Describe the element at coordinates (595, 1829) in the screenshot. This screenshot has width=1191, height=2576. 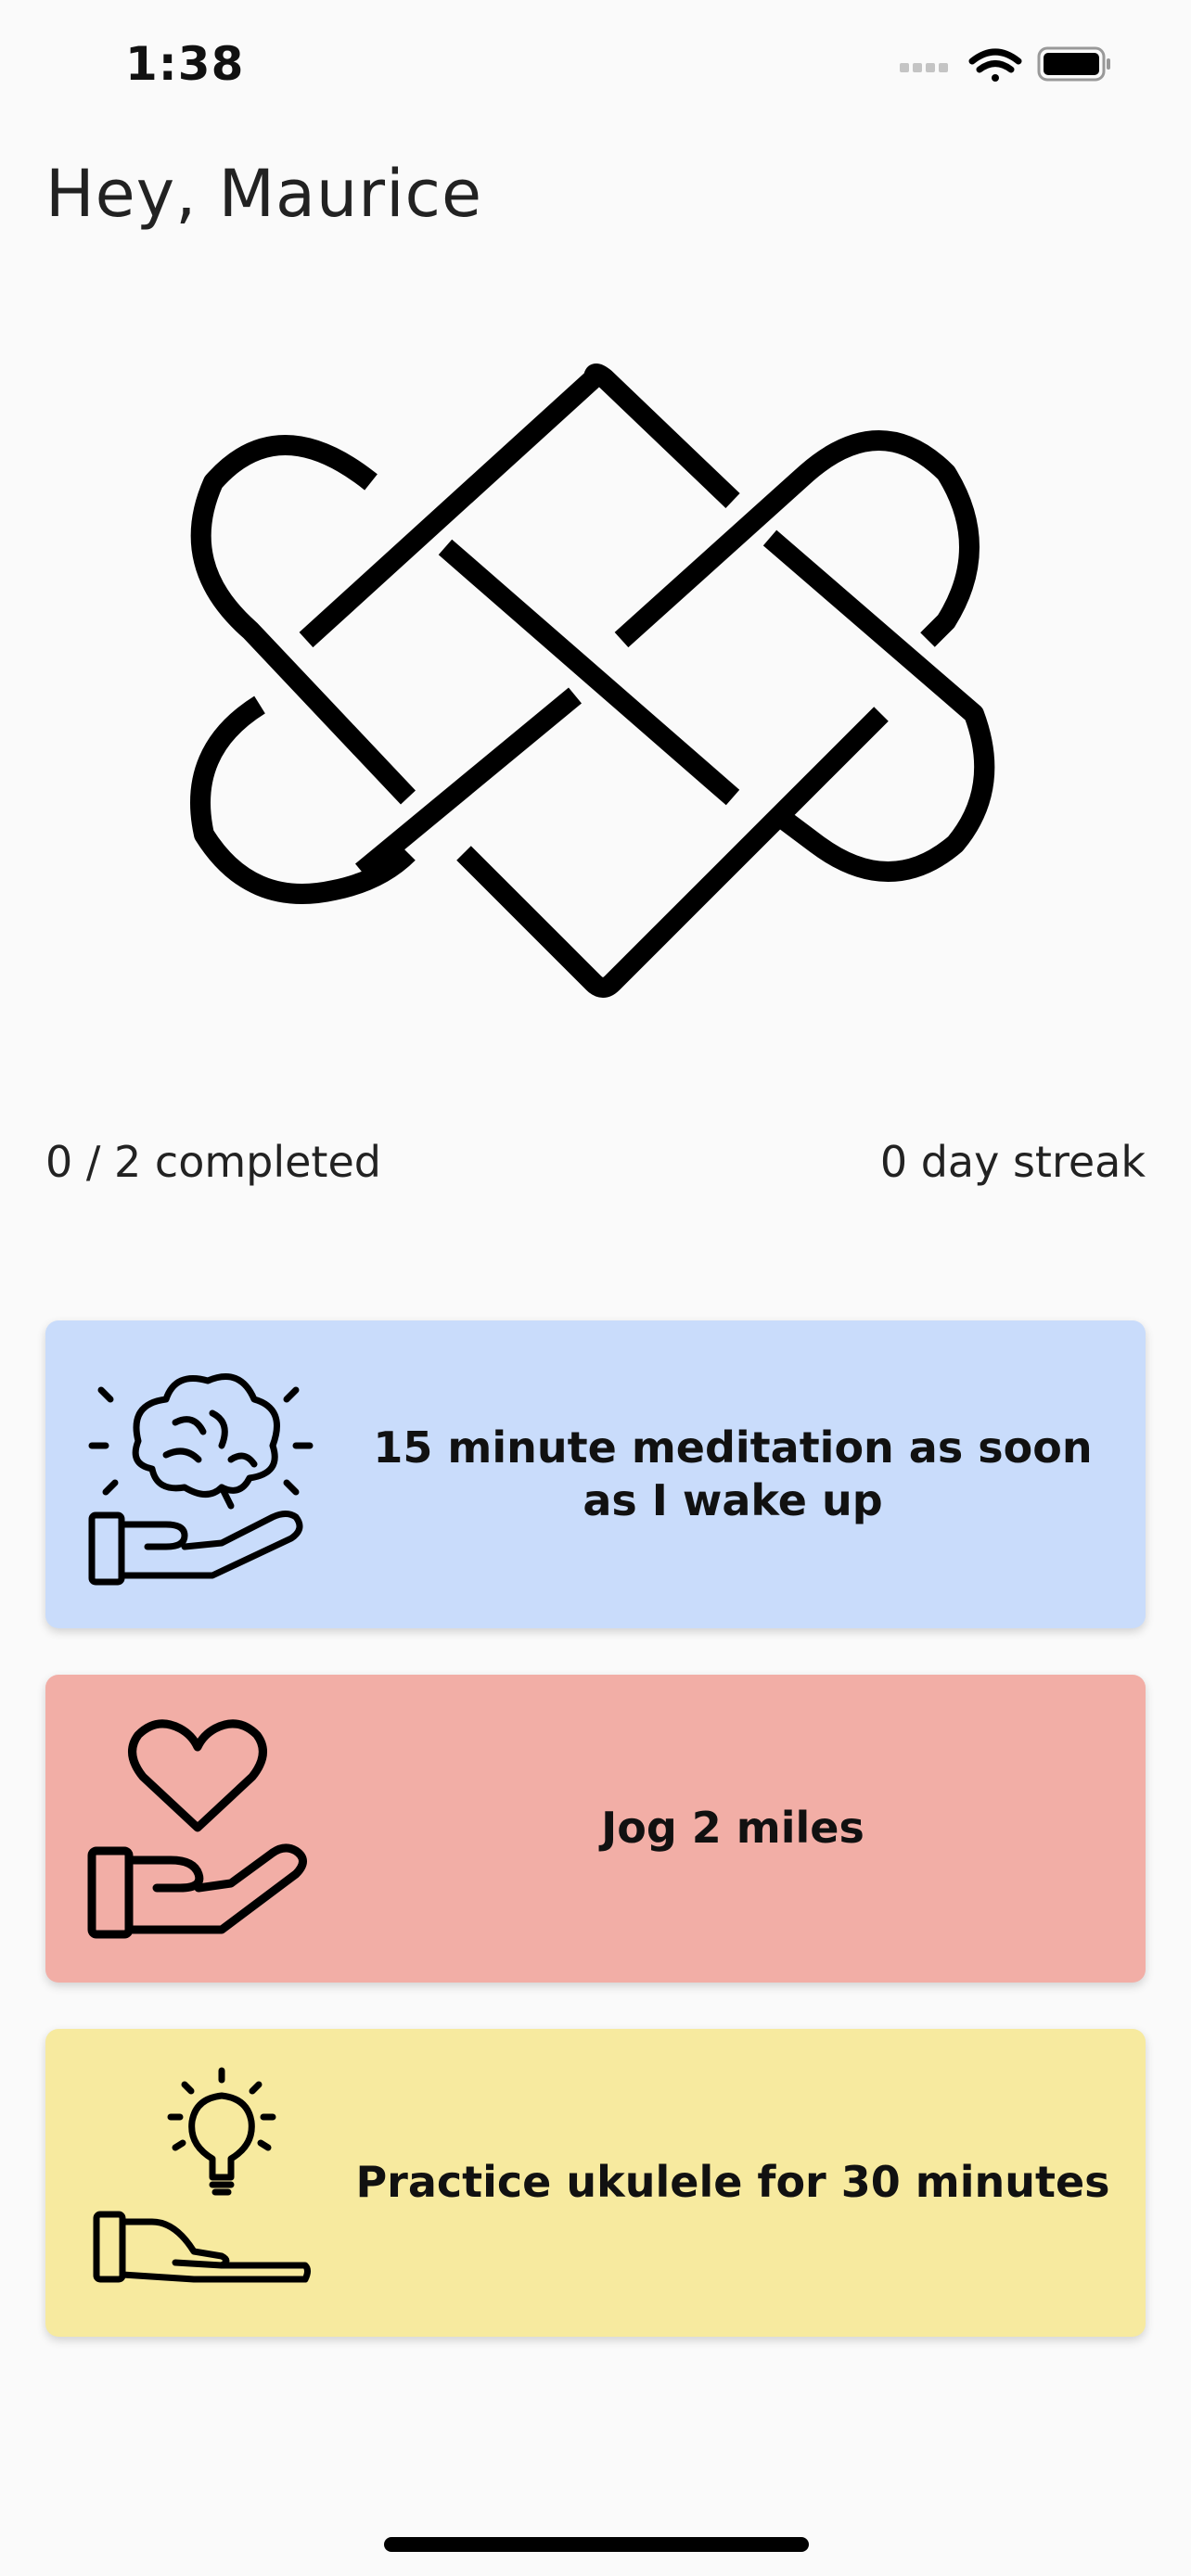
I see `habit-card-jog: Jog 2 miles` at that location.